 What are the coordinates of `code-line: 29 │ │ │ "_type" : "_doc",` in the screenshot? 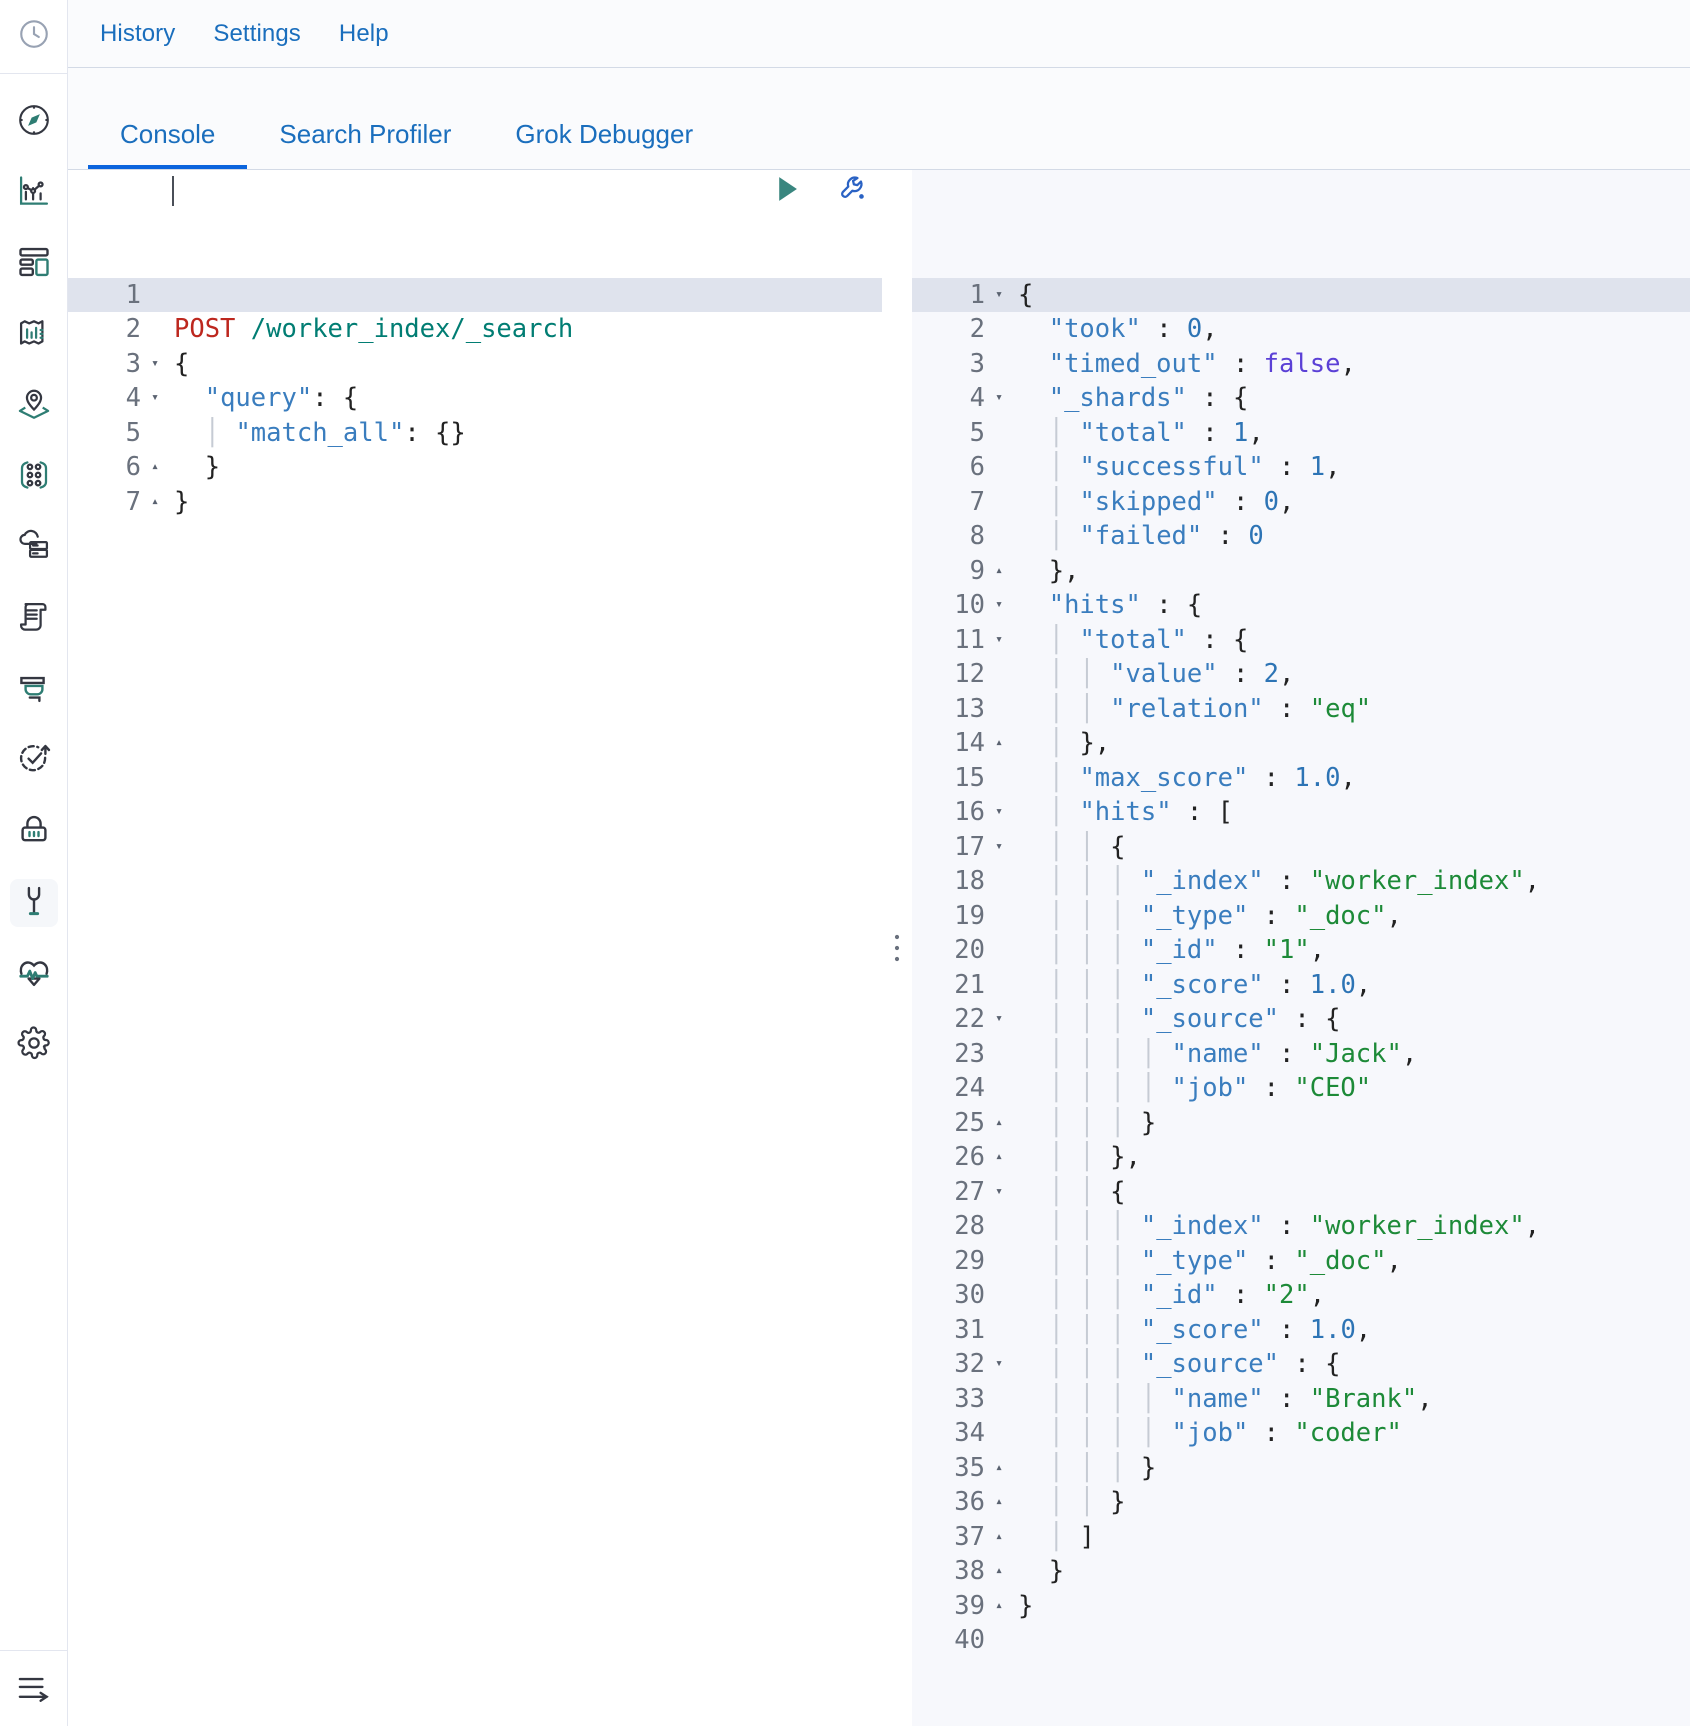 It's located at (1301, 1261).